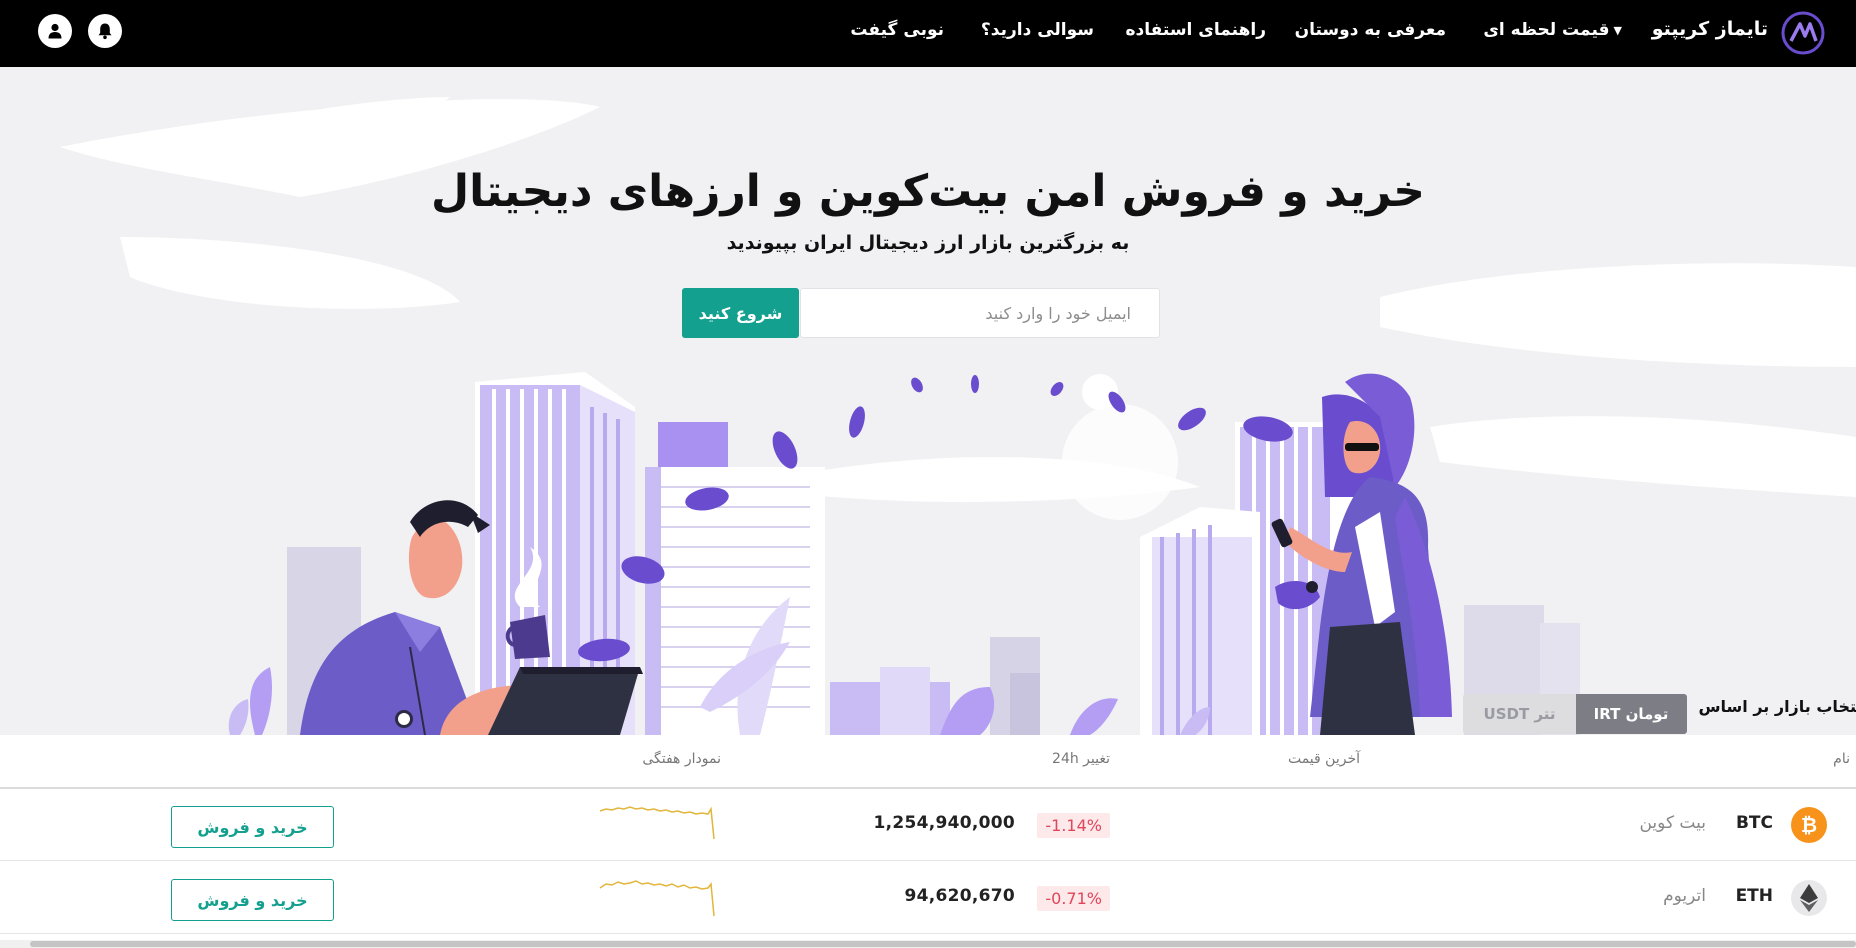  Describe the element at coordinates (1809, 825) in the screenshot. I see `bitcoin-icon: ₿` at that location.